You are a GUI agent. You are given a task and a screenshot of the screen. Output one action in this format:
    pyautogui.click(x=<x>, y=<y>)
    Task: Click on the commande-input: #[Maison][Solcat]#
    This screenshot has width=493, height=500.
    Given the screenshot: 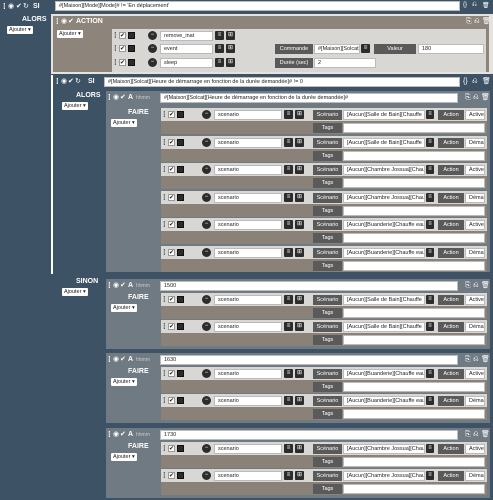 What is the action you would take?
    pyautogui.click(x=337, y=49)
    